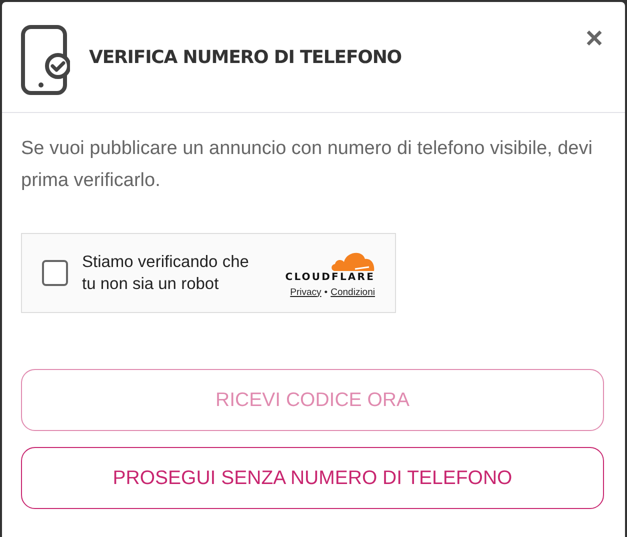 The width and height of the screenshot is (627, 537). Describe the element at coordinates (330, 277) in the screenshot. I see `cloudflare-logo: CLOUDFLARE` at that location.